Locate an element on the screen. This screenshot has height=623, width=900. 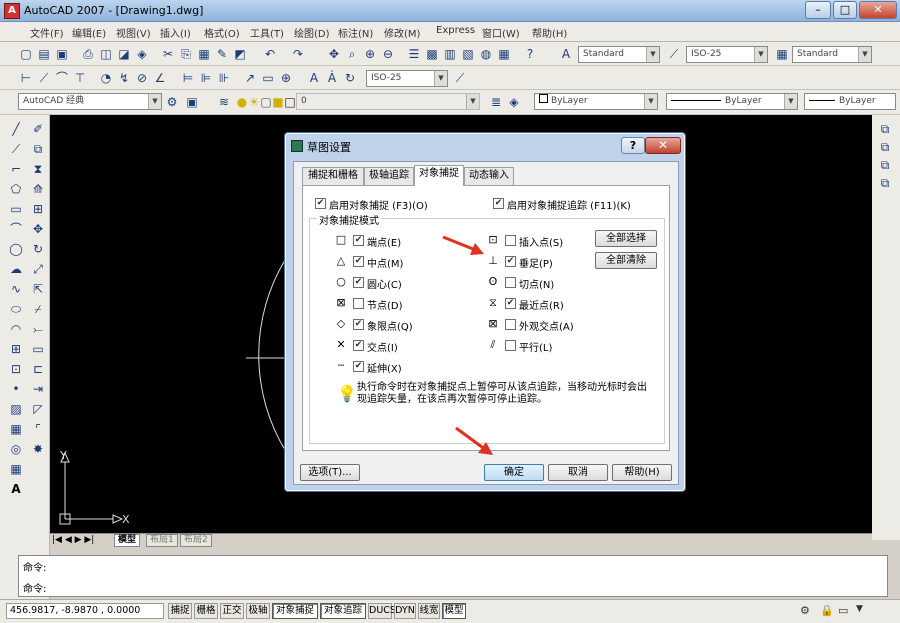
bring-forward-icon: ⧉ is located at coordinates (885, 147).